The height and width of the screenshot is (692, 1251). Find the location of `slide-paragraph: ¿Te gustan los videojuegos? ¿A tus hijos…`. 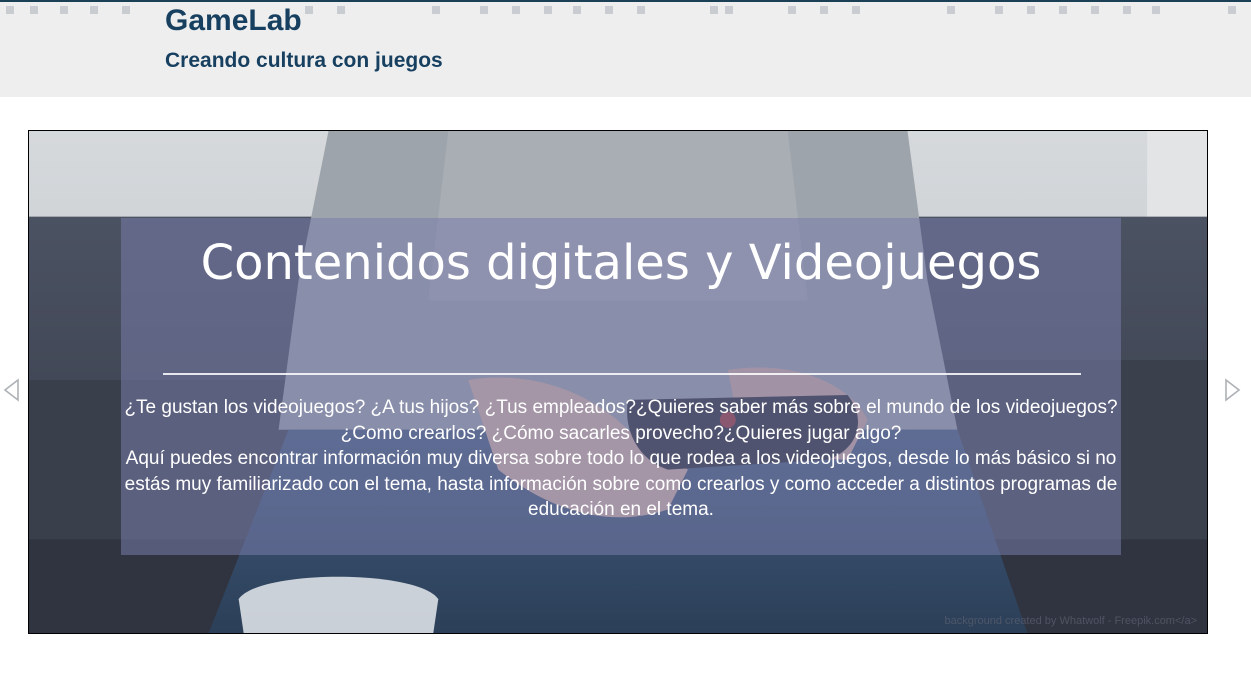

slide-paragraph: ¿Te gustan los videojuegos? ¿A tus hijos… is located at coordinates (621, 420).